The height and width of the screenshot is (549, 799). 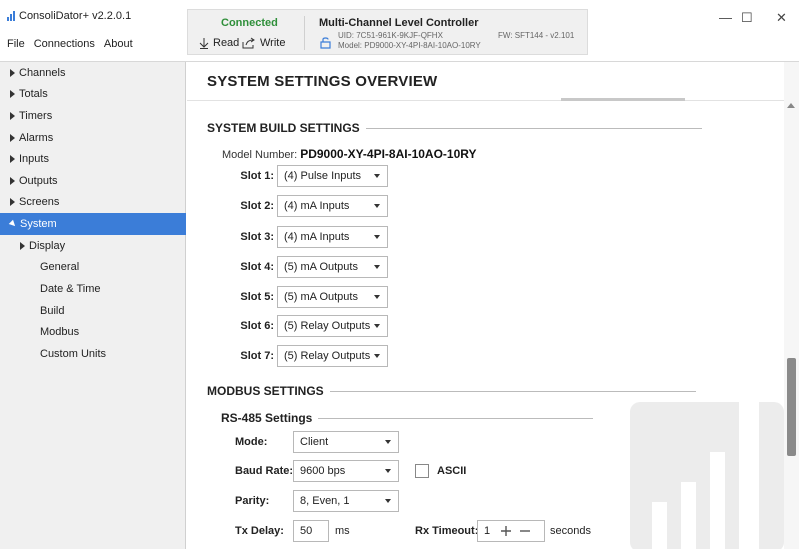 I want to click on slot-1-select: (4) Pulse Inputs, so click(x=332, y=176).